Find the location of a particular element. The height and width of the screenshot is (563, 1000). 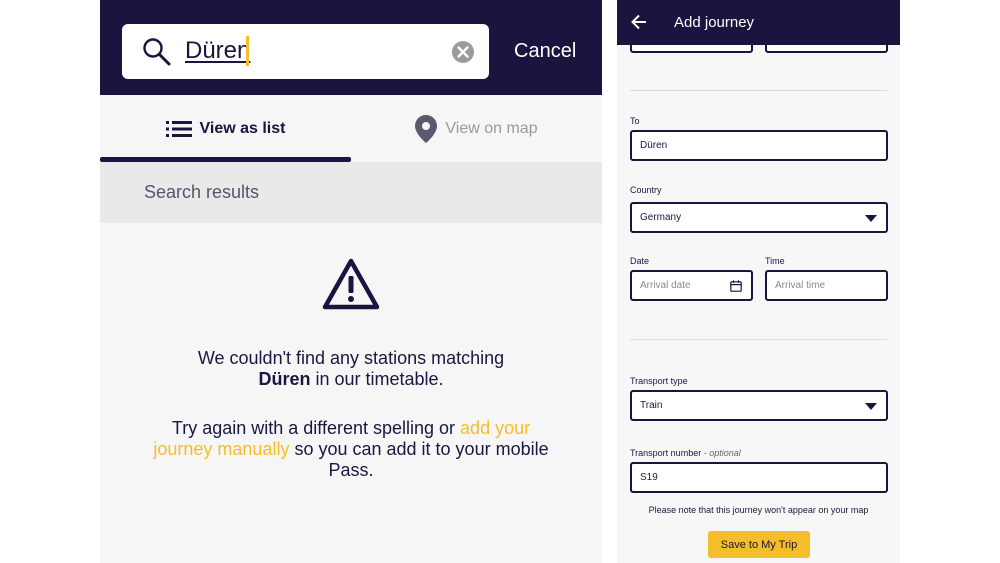

date-placeholder: Arrival date is located at coordinates (665, 285).